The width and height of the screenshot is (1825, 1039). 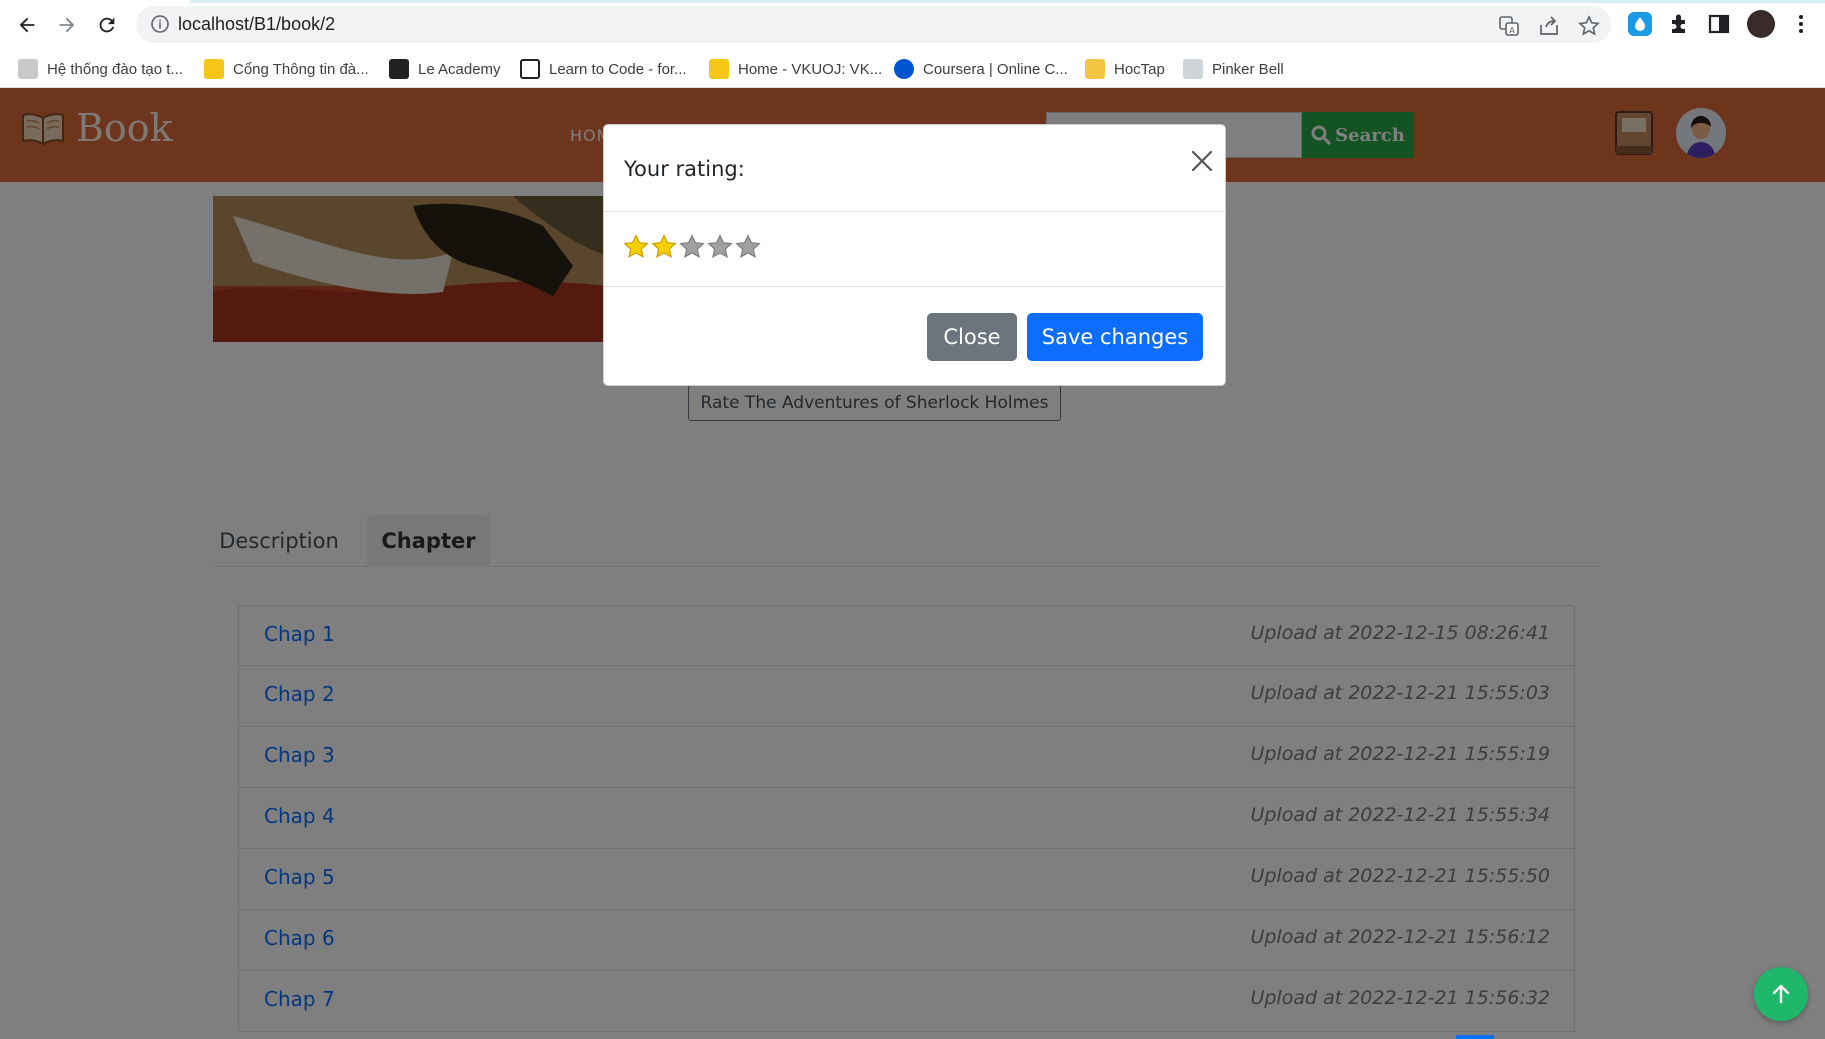 What do you see at coordinates (459, 69) in the screenshot?
I see `bookmark-label: Le Academy` at bounding box center [459, 69].